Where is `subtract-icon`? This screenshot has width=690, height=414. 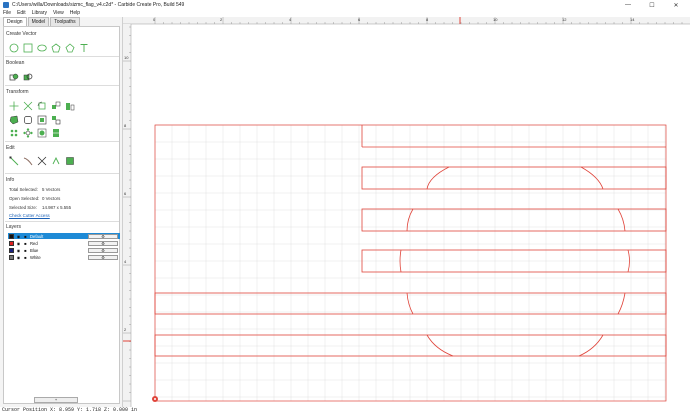
subtract-icon is located at coordinates (27, 76).